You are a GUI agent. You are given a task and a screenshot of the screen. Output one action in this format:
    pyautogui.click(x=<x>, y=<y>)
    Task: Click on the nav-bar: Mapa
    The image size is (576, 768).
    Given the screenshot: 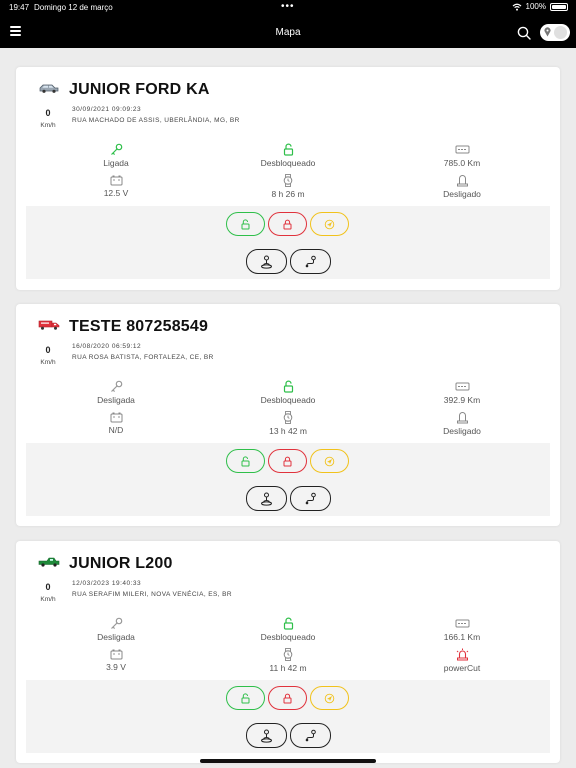 What is the action you would take?
    pyautogui.click(x=288, y=33)
    